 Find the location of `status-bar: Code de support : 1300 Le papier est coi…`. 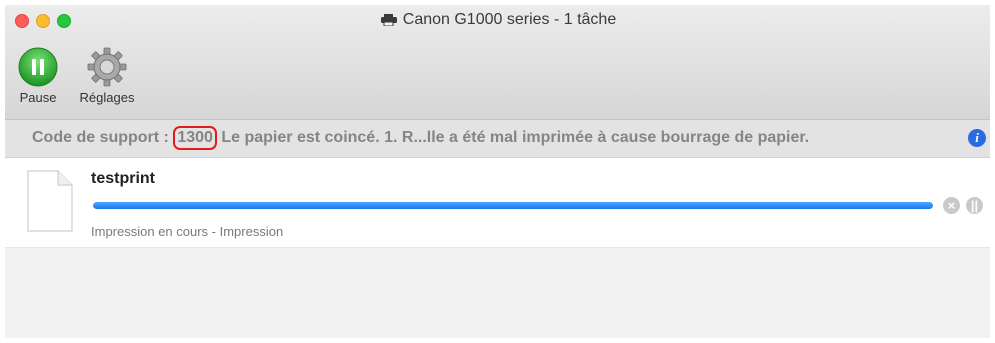

status-bar: Code de support : 1300 Le papier est coi… is located at coordinates (497, 139).